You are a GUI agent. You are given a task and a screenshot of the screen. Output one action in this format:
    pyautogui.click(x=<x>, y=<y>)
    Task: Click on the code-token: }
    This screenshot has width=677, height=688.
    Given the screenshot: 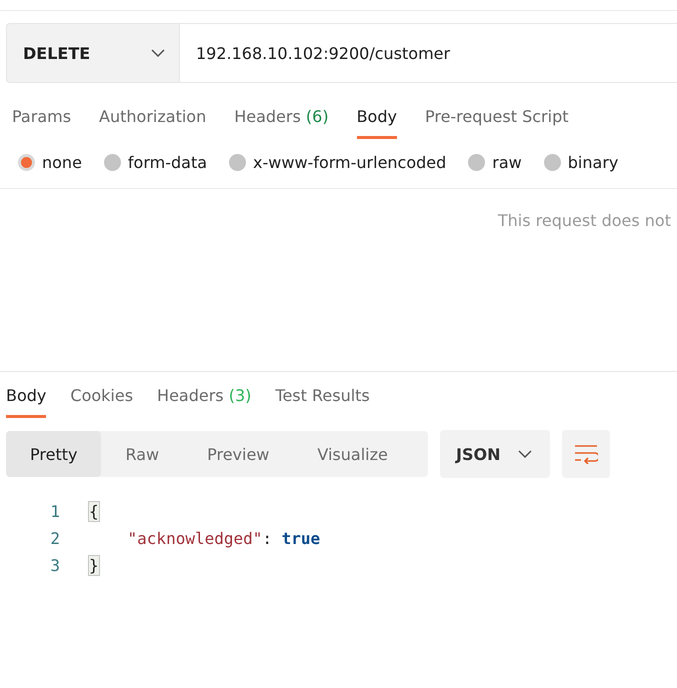 What is the action you would take?
    pyautogui.click(x=94, y=565)
    